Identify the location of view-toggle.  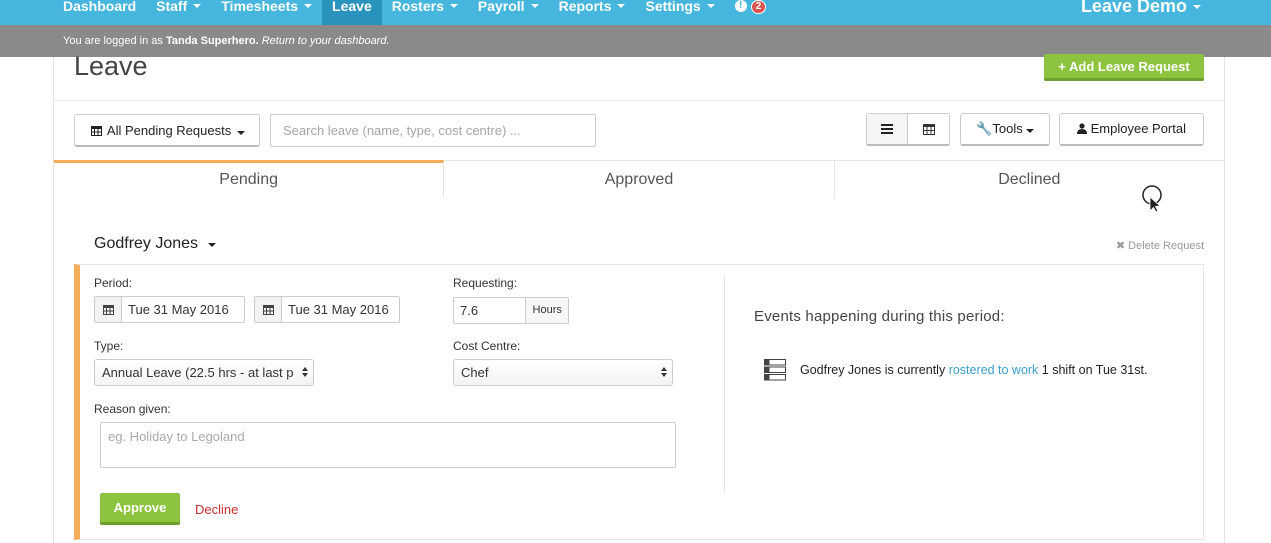
(908, 129).